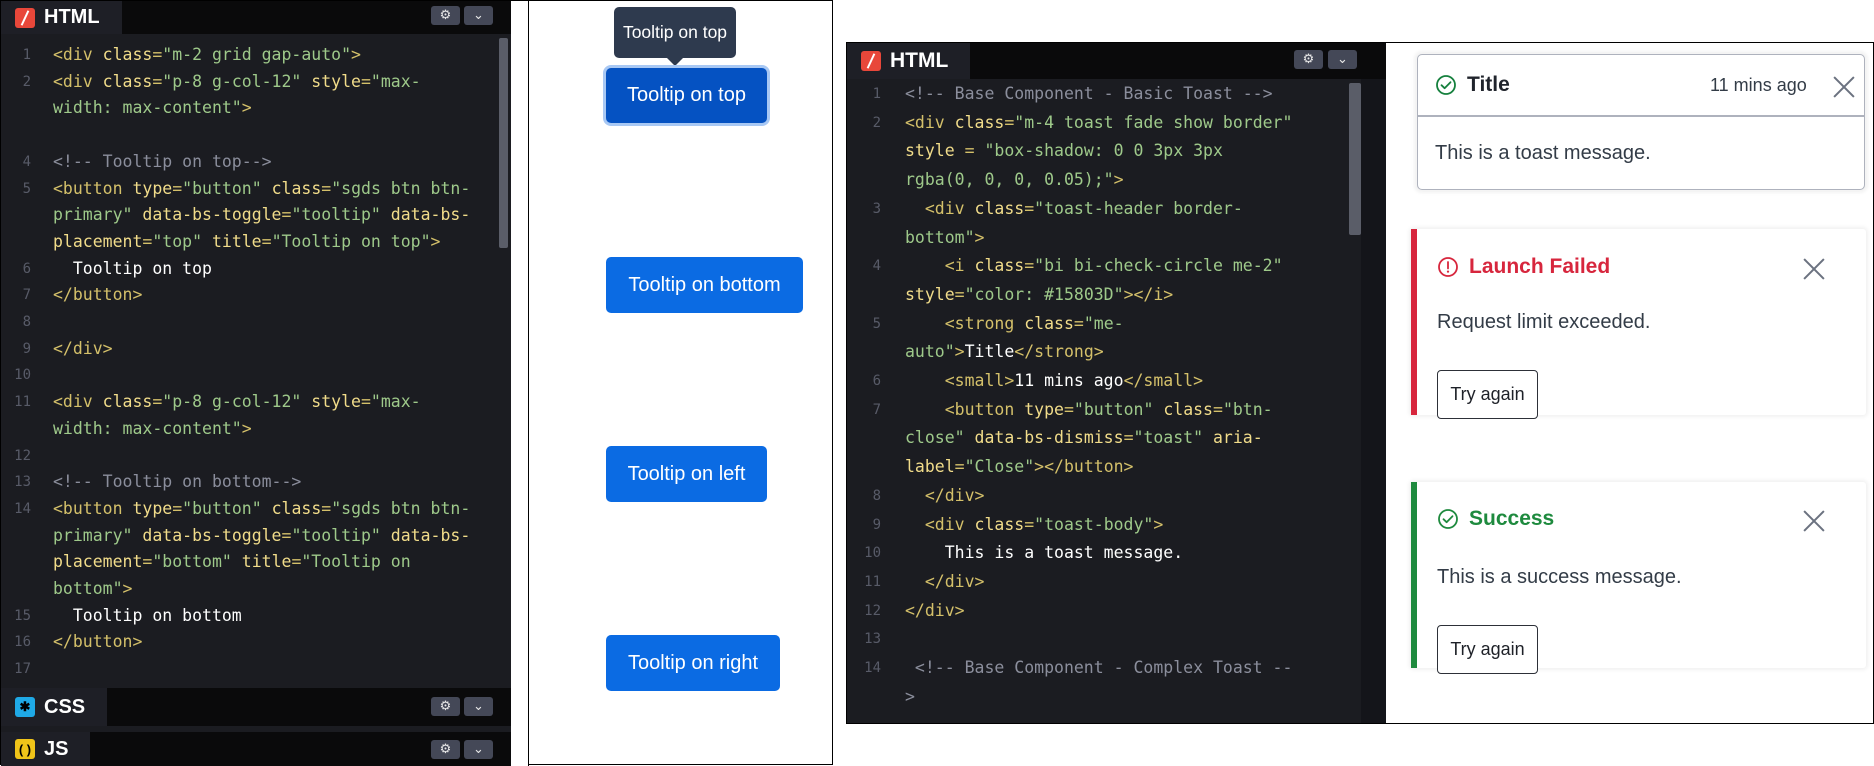 Image resolution: width=1874 pixels, height=766 pixels. What do you see at coordinates (478, 749) in the screenshot?
I see `js-chevron-down-icon: ⌄` at bounding box center [478, 749].